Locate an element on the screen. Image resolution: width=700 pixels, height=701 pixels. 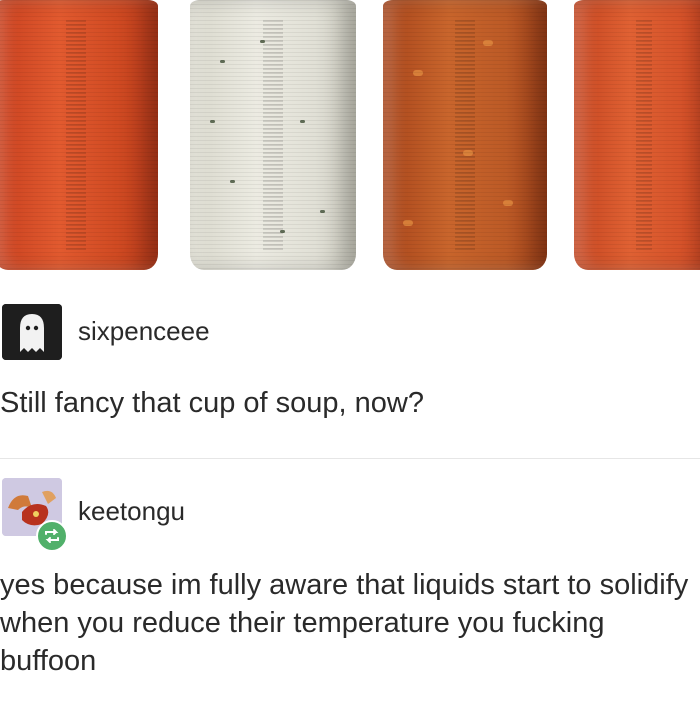
ghost-icon is located at coordinates (32, 332).